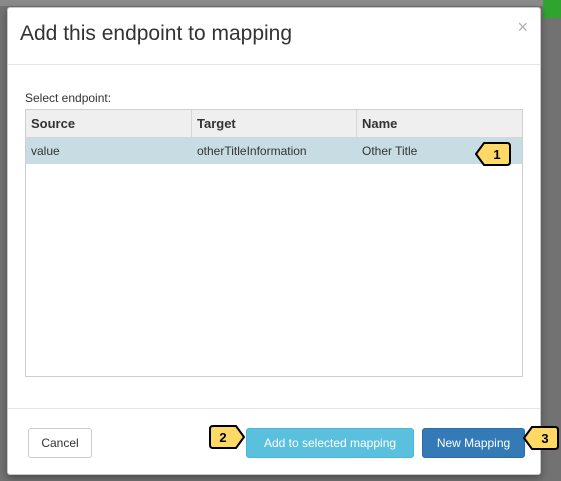 The height and width of the screenshot is (481, 561). I want to click on table-row: value otherTitleInformation Other Title, so click(274, 151).